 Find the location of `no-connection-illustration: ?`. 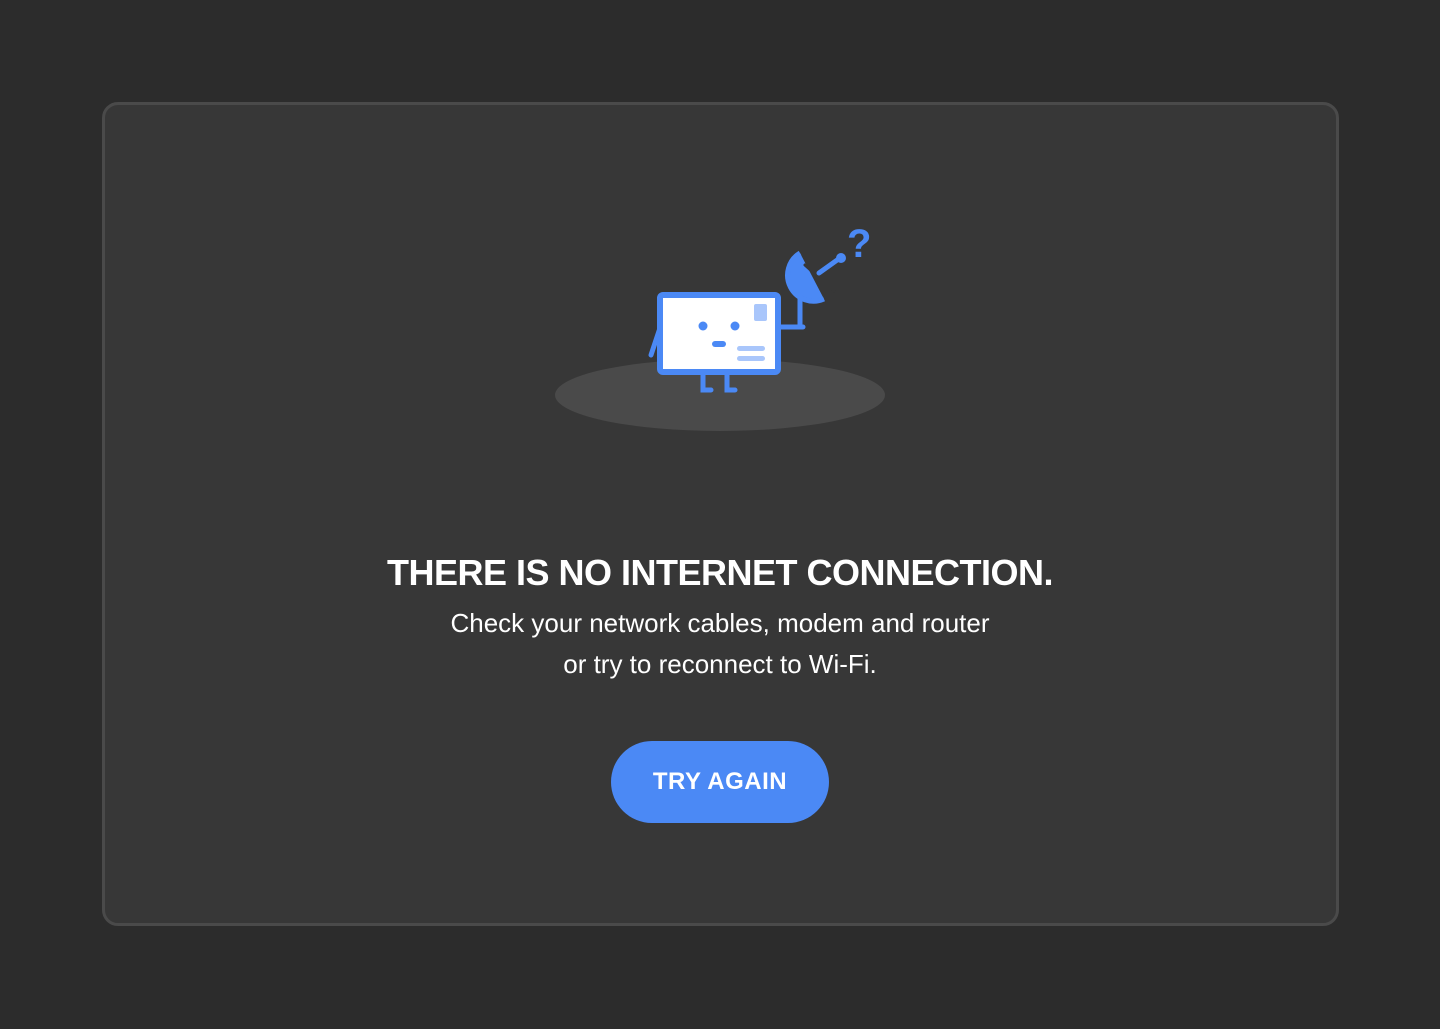

no-connection-illustration: ? is located at coordinates (720, 329).